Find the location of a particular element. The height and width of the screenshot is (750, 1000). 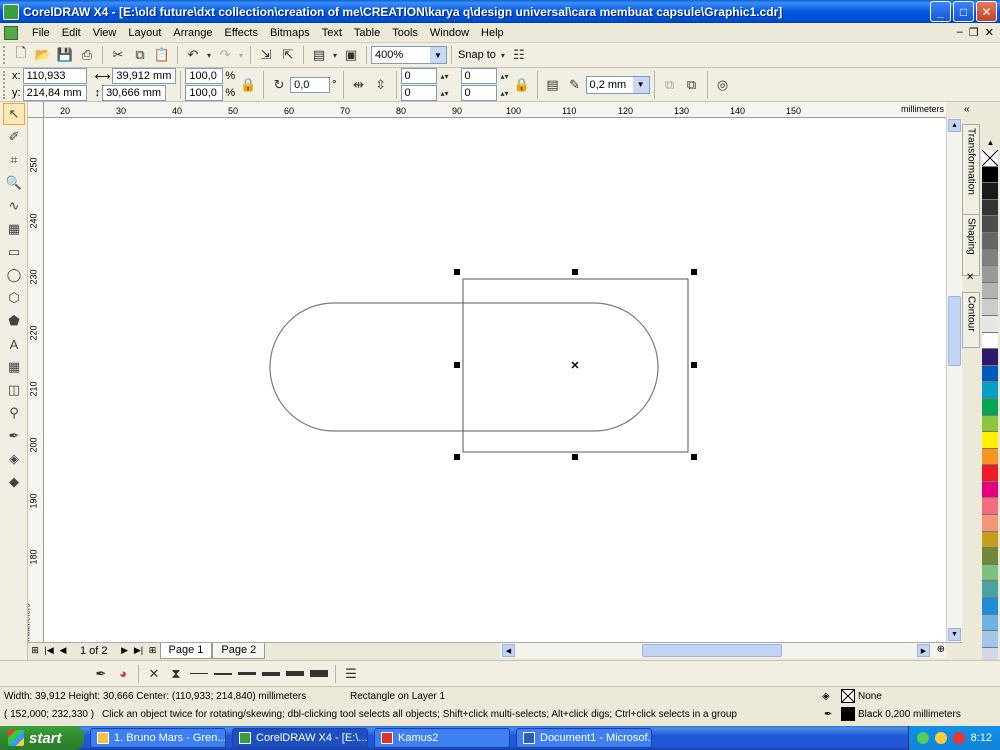

menu-text: Text is located at coordinates (332, 33).